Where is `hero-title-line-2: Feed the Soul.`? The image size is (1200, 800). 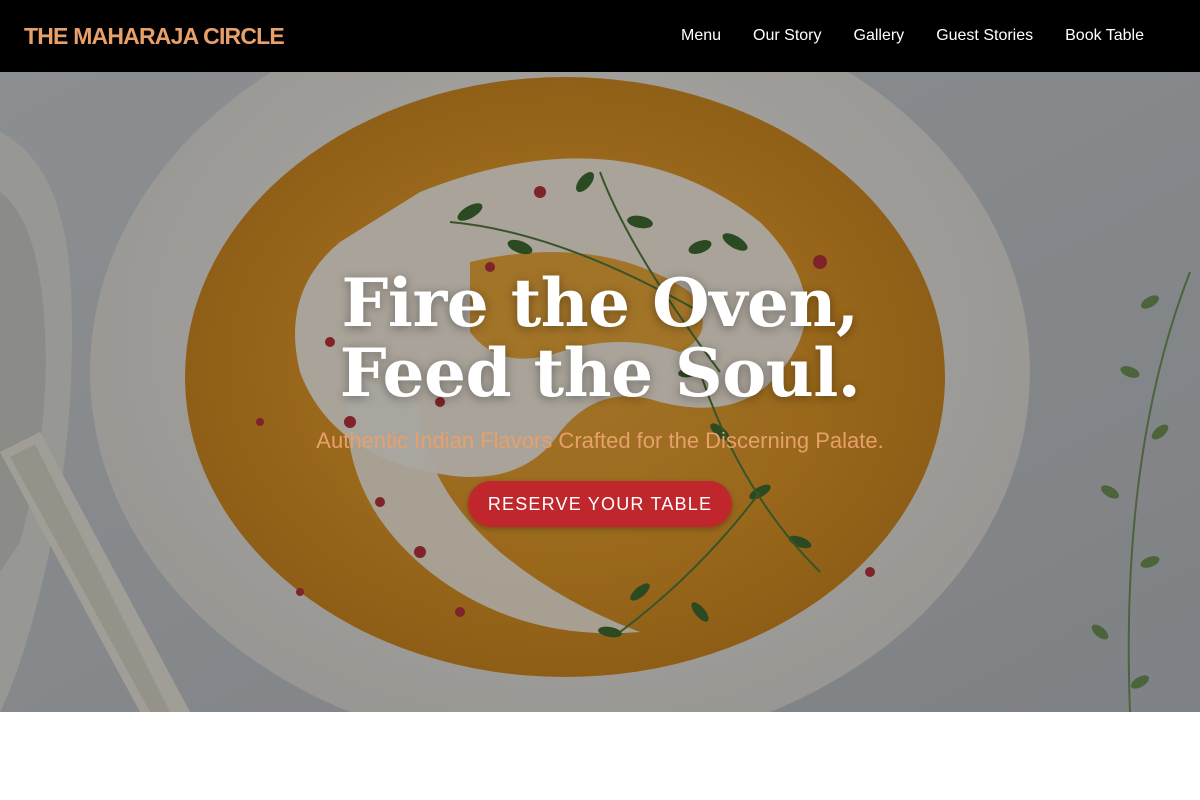
hero-title-line-2: Feed the Soul. is located at coordinates (600, 373).